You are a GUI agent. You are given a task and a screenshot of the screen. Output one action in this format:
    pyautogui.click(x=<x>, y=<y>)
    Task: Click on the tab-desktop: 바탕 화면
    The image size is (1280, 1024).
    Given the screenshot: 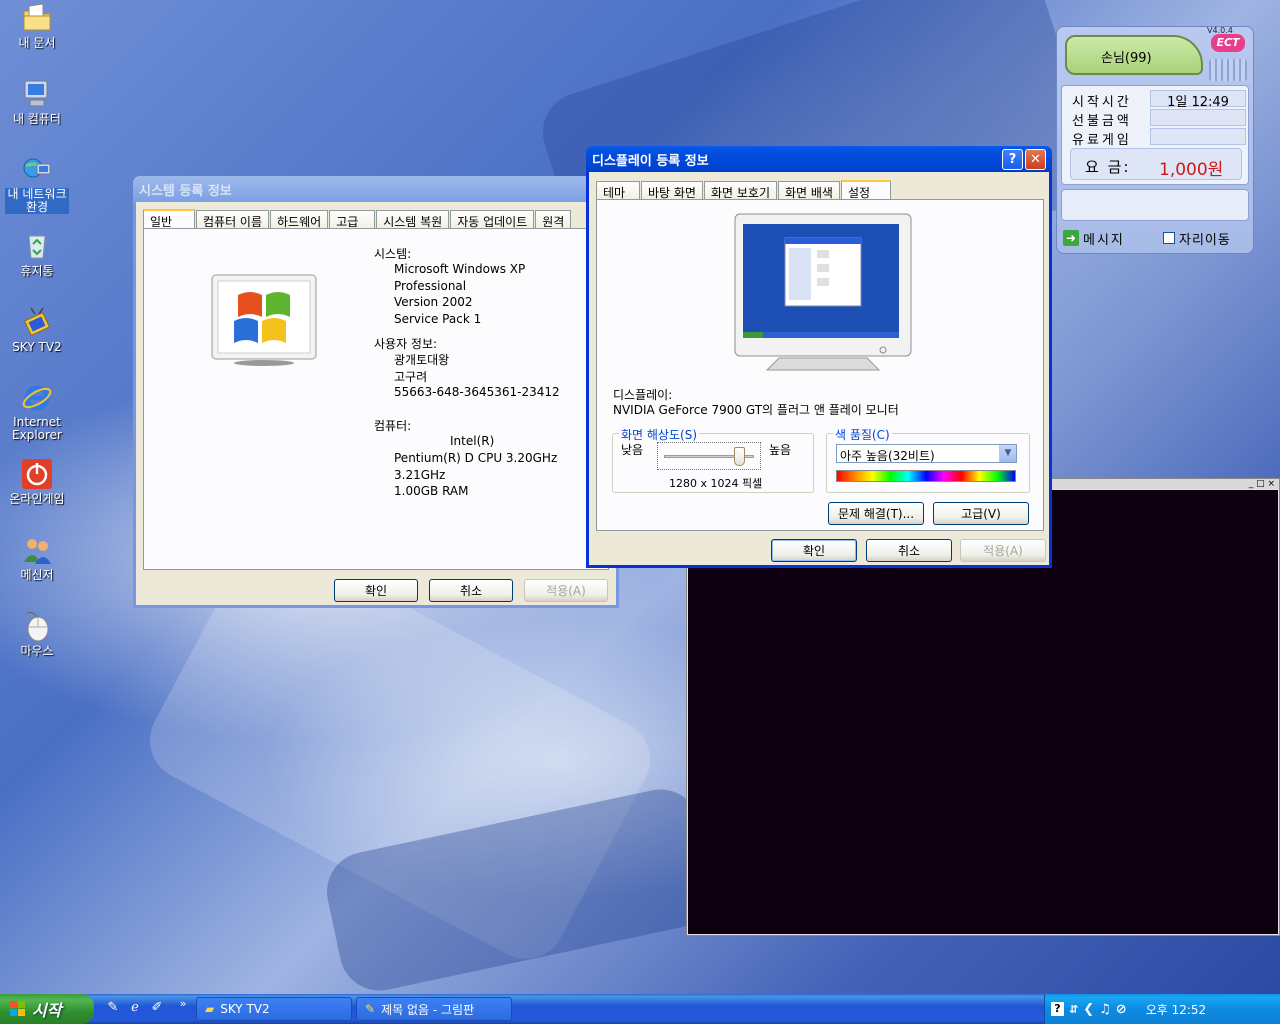 What is the action you would take?
    pyautogui.click(x=672, y=190)
    